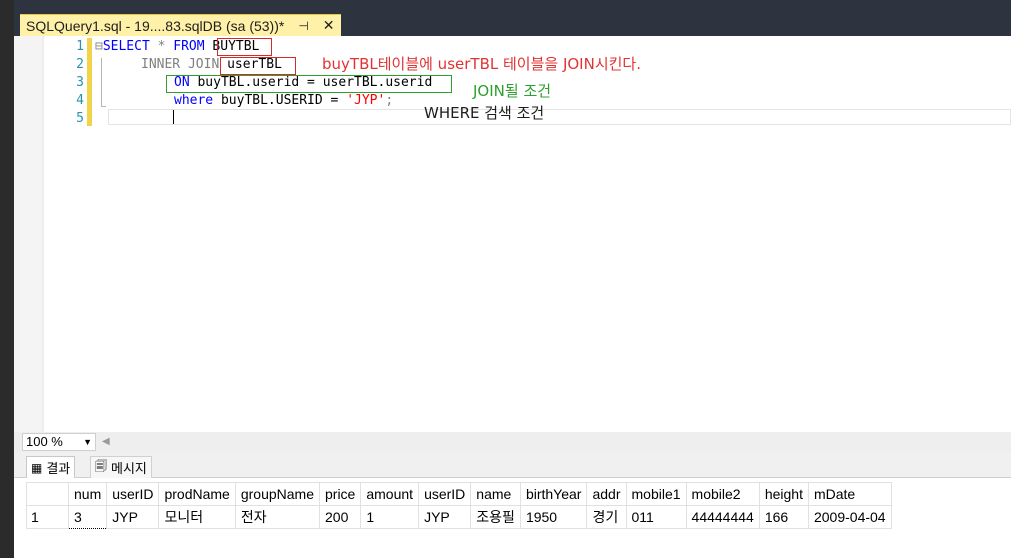 This screenshot has height=558, width=1011. What do you see at coordinates (512, 91) in the screenshot?
I see `annotation-join-condition: JOIN될 조건` at bounding box center [512, 91].